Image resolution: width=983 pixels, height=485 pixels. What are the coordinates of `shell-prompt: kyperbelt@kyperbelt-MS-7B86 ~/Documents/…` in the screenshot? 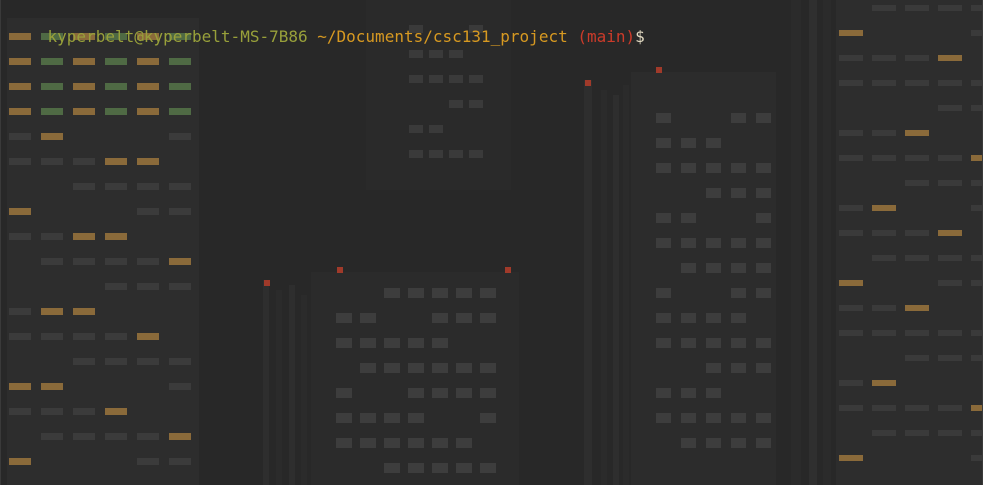 It's located at (327, 35).